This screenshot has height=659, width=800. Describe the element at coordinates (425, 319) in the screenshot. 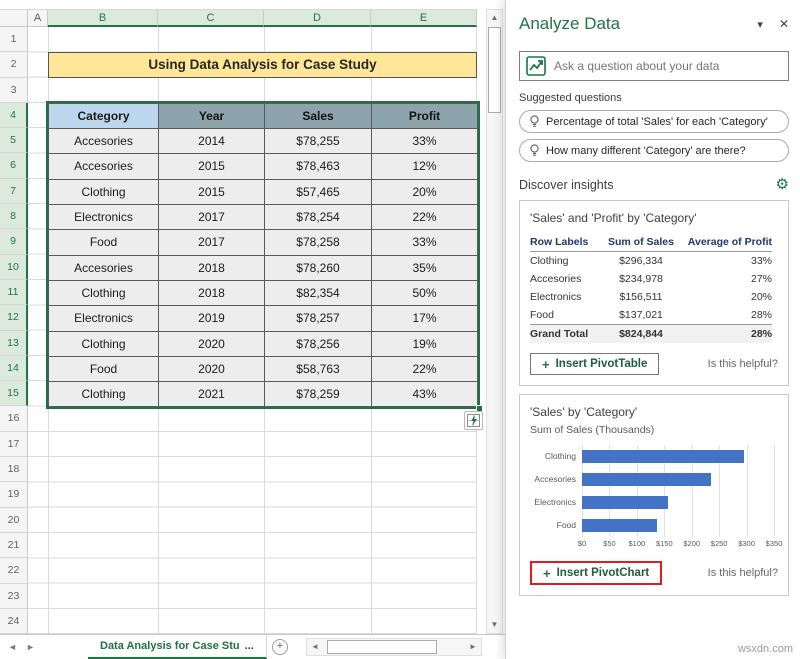

I see `table-cell: 17%` at that location.